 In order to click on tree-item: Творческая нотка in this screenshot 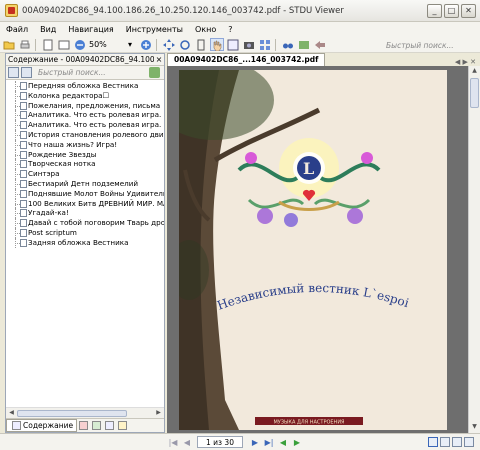, I will do `click(85, 164)`.